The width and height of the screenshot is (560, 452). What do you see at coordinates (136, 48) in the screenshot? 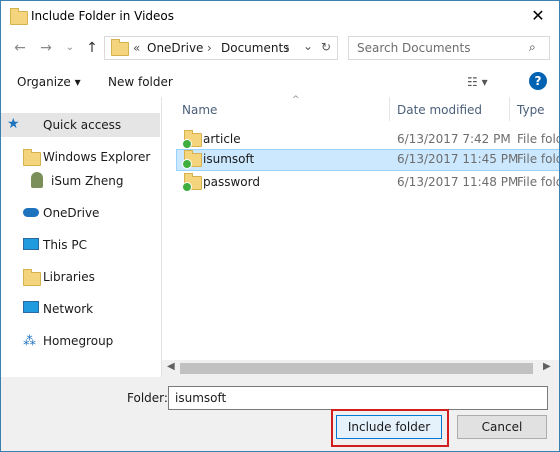
I see `breadcrumb-overflow: «` at bounding box center [136, 48].